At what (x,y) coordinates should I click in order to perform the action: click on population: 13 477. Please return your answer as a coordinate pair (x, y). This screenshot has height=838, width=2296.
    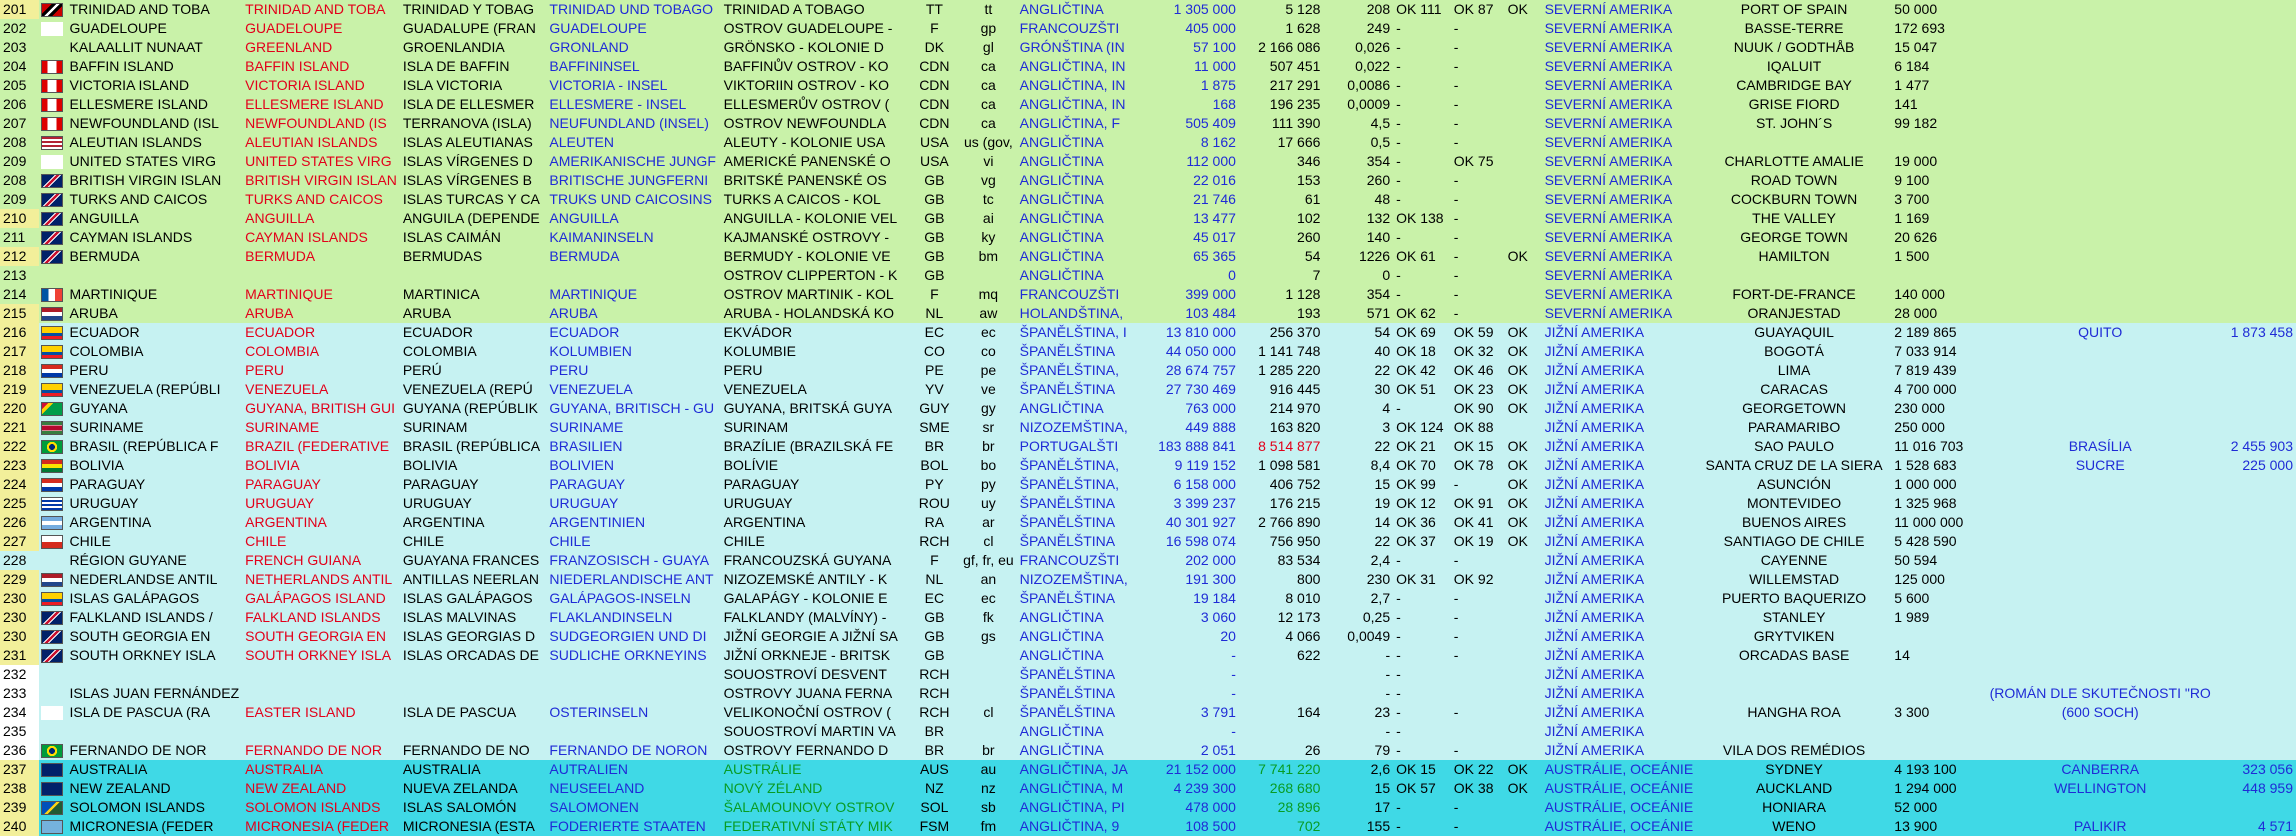
    Looking at the image, I should click on (1192, 218).